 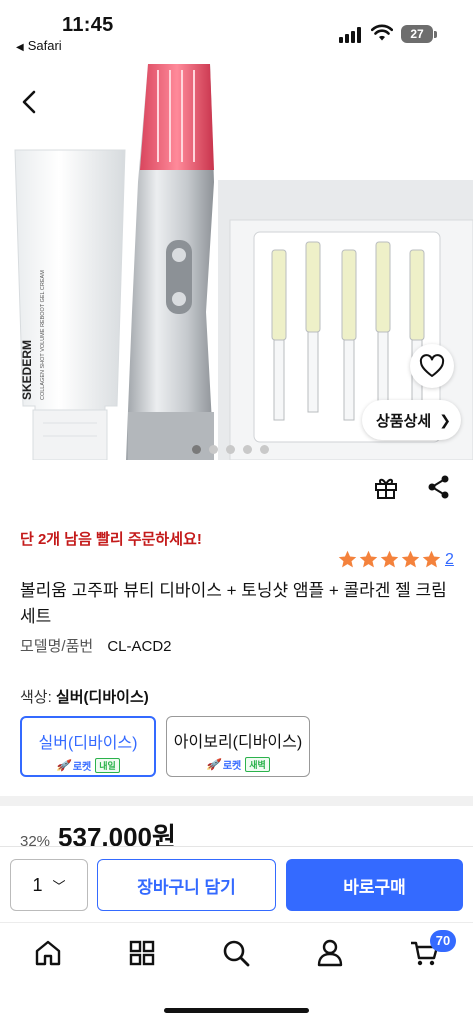 What do you see at coordinates (170, 262) in the screenshot?
I see `product-device-image` at bounding box center [170, 262].